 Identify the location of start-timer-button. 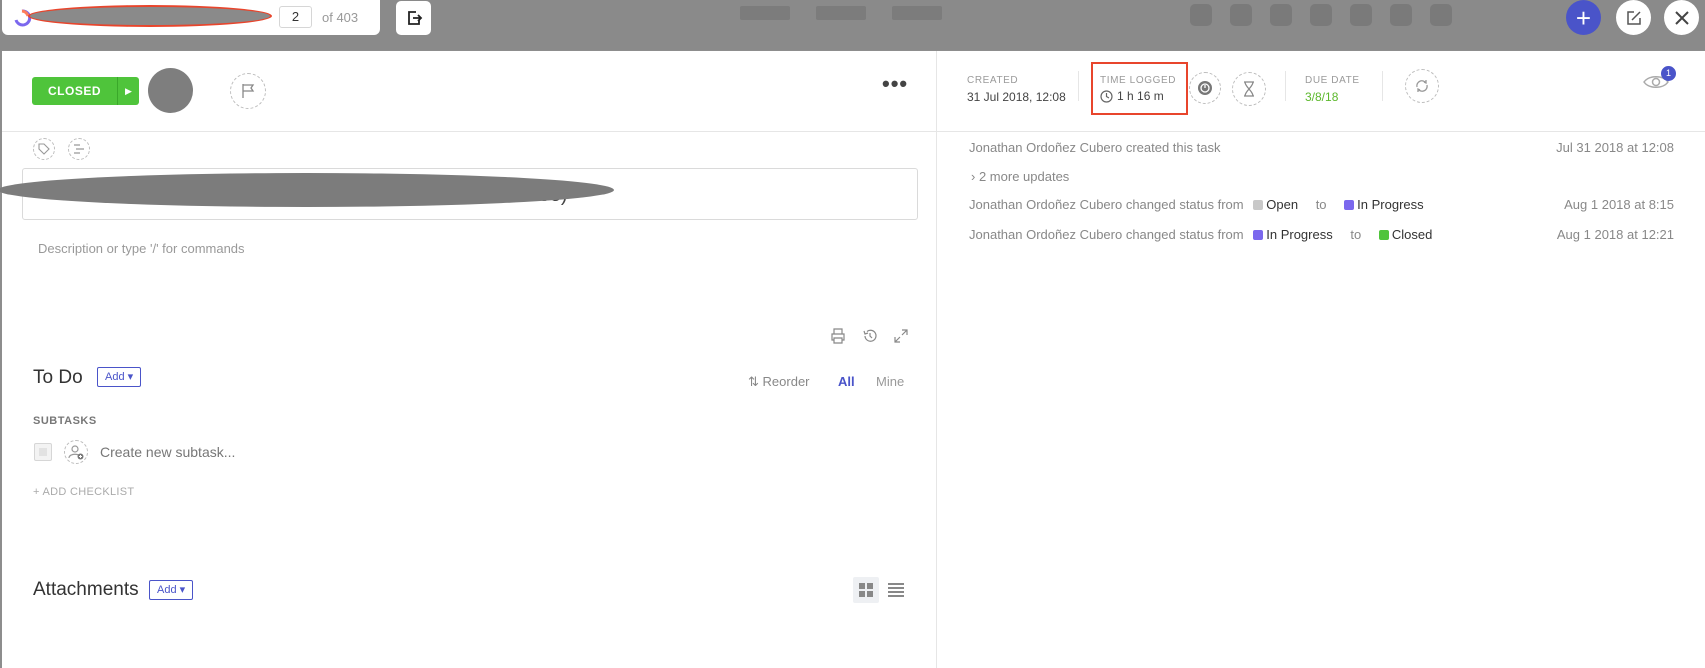
(1205, 88).